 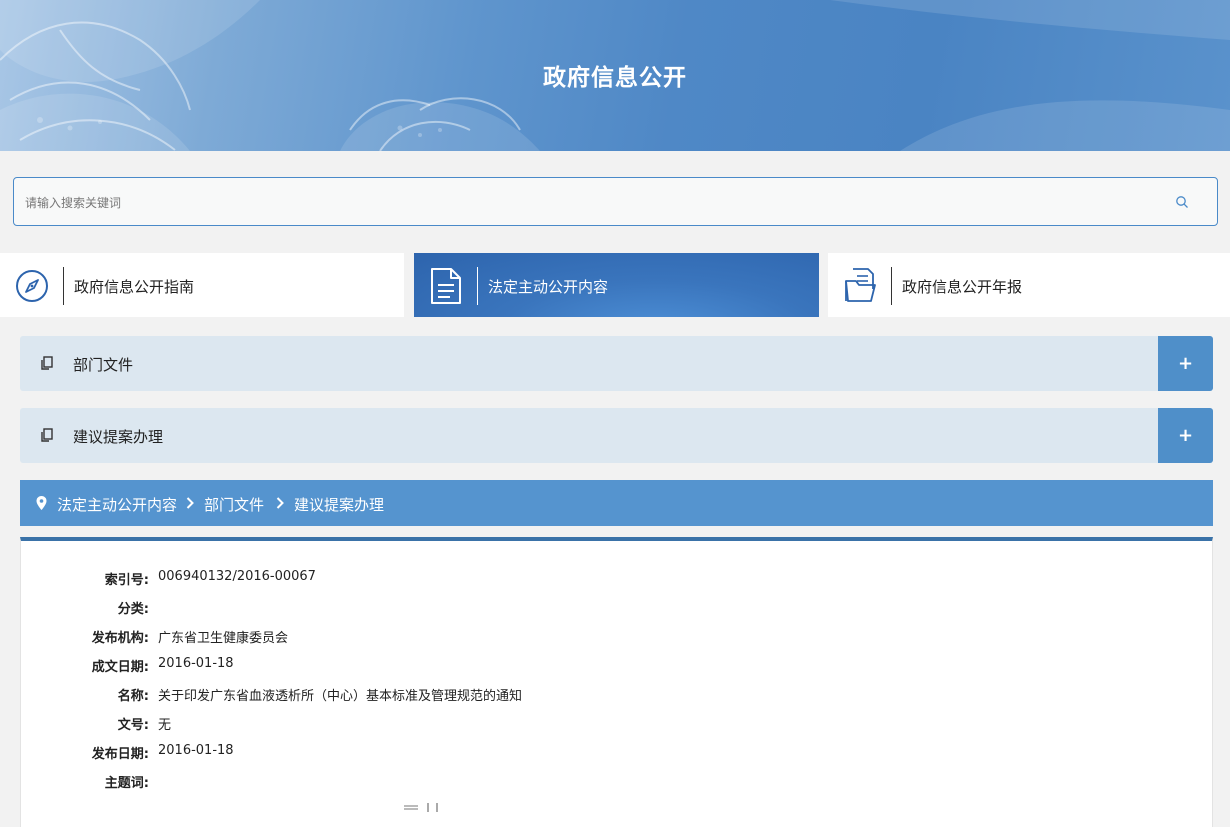 I want to click on info-key: 发布机构:, so click(x=120, y=638).